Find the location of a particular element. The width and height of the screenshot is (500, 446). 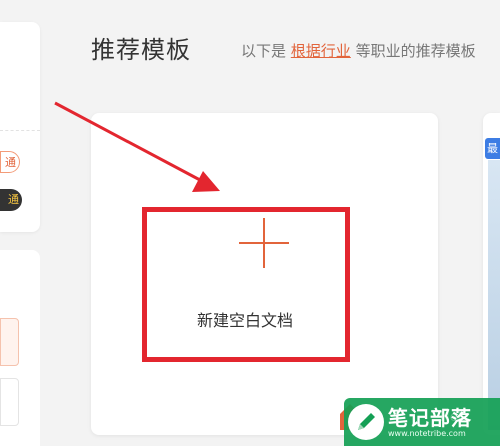

template-badge: 最 is located at coordinates (492, 148).